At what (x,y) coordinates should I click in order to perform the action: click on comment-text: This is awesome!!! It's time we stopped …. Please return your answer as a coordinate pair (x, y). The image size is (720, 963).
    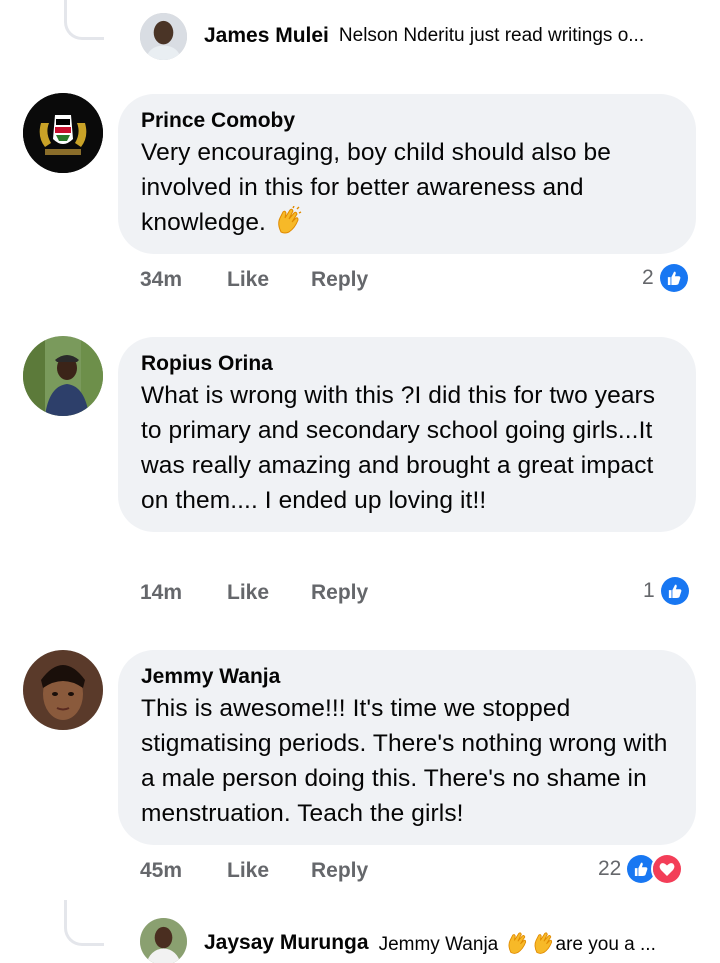
    Looking at the image, I should click on (404, 761).